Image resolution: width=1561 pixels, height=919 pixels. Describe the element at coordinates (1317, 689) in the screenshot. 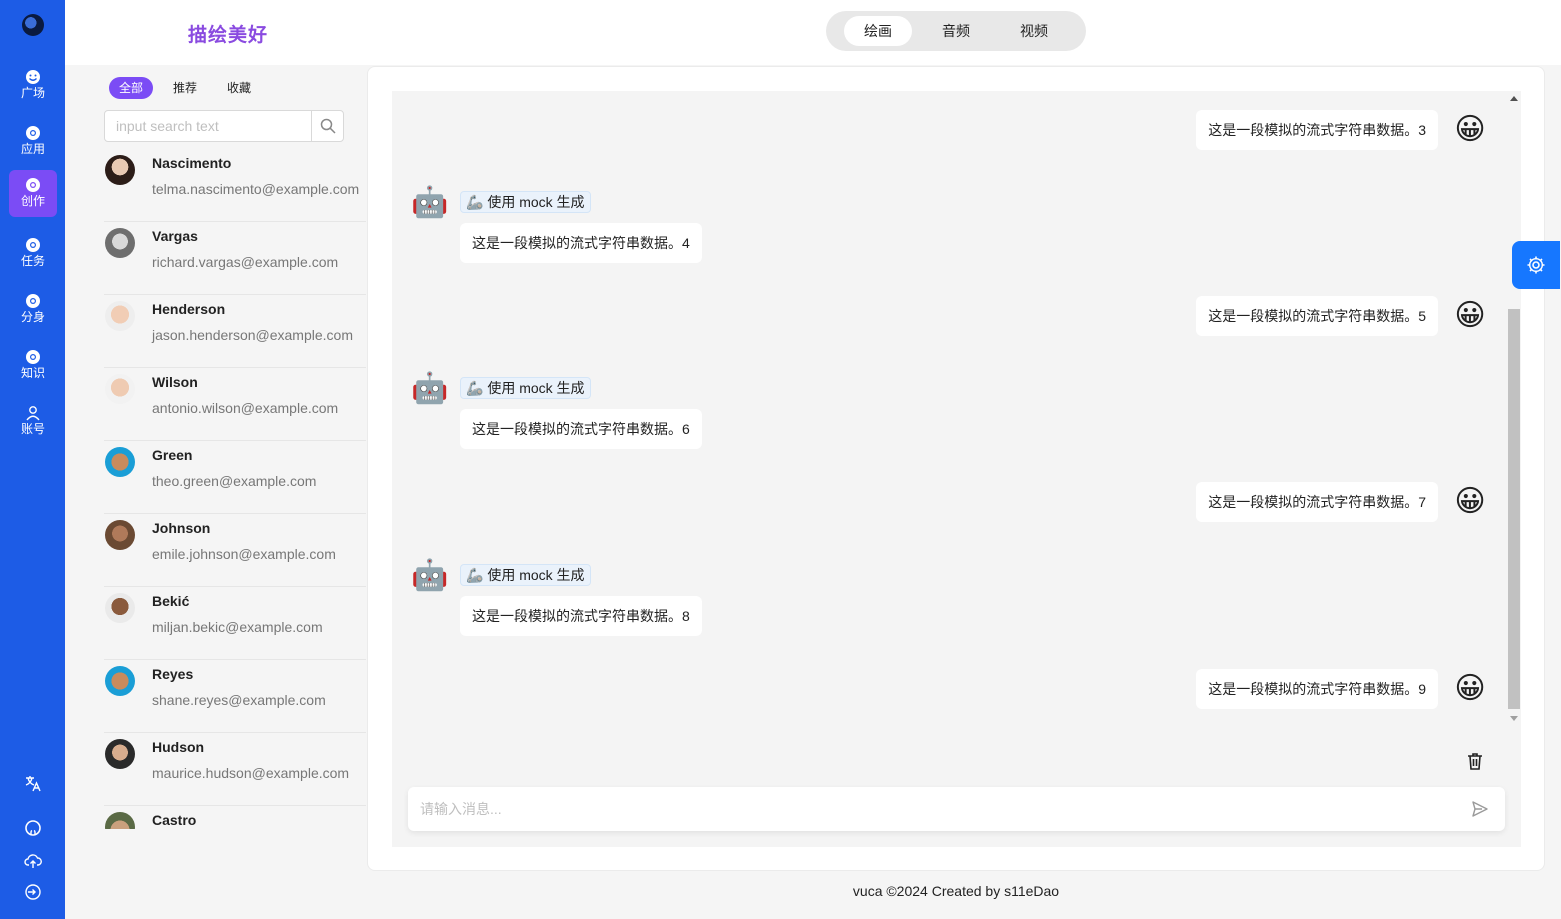

I see `user-message: 这是一段模拟的流式字符串数据。9` at that location.